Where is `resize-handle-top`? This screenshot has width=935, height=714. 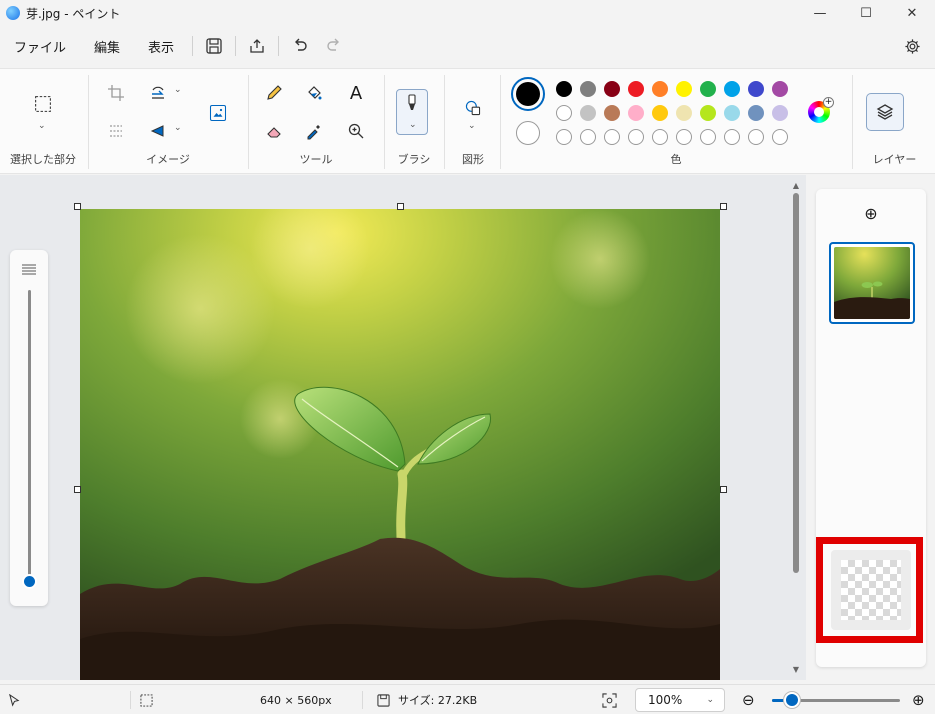 resize-handle-top is located at coordinates (400, 206).